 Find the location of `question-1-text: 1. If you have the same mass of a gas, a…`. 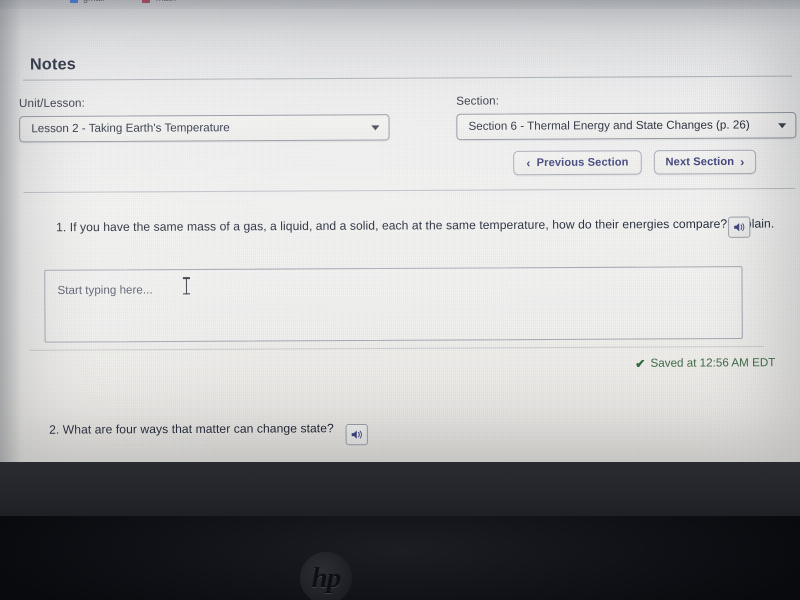

question-1-text: 1. If you have the same mass of a gas, a… is located at coordinates (415, 225).